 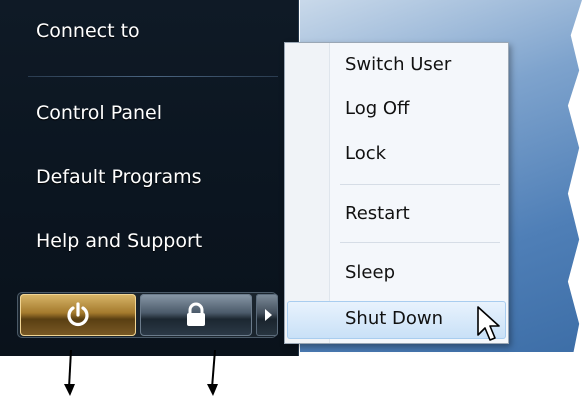 I want to click on menu-separator, so click(x=153, y=76).